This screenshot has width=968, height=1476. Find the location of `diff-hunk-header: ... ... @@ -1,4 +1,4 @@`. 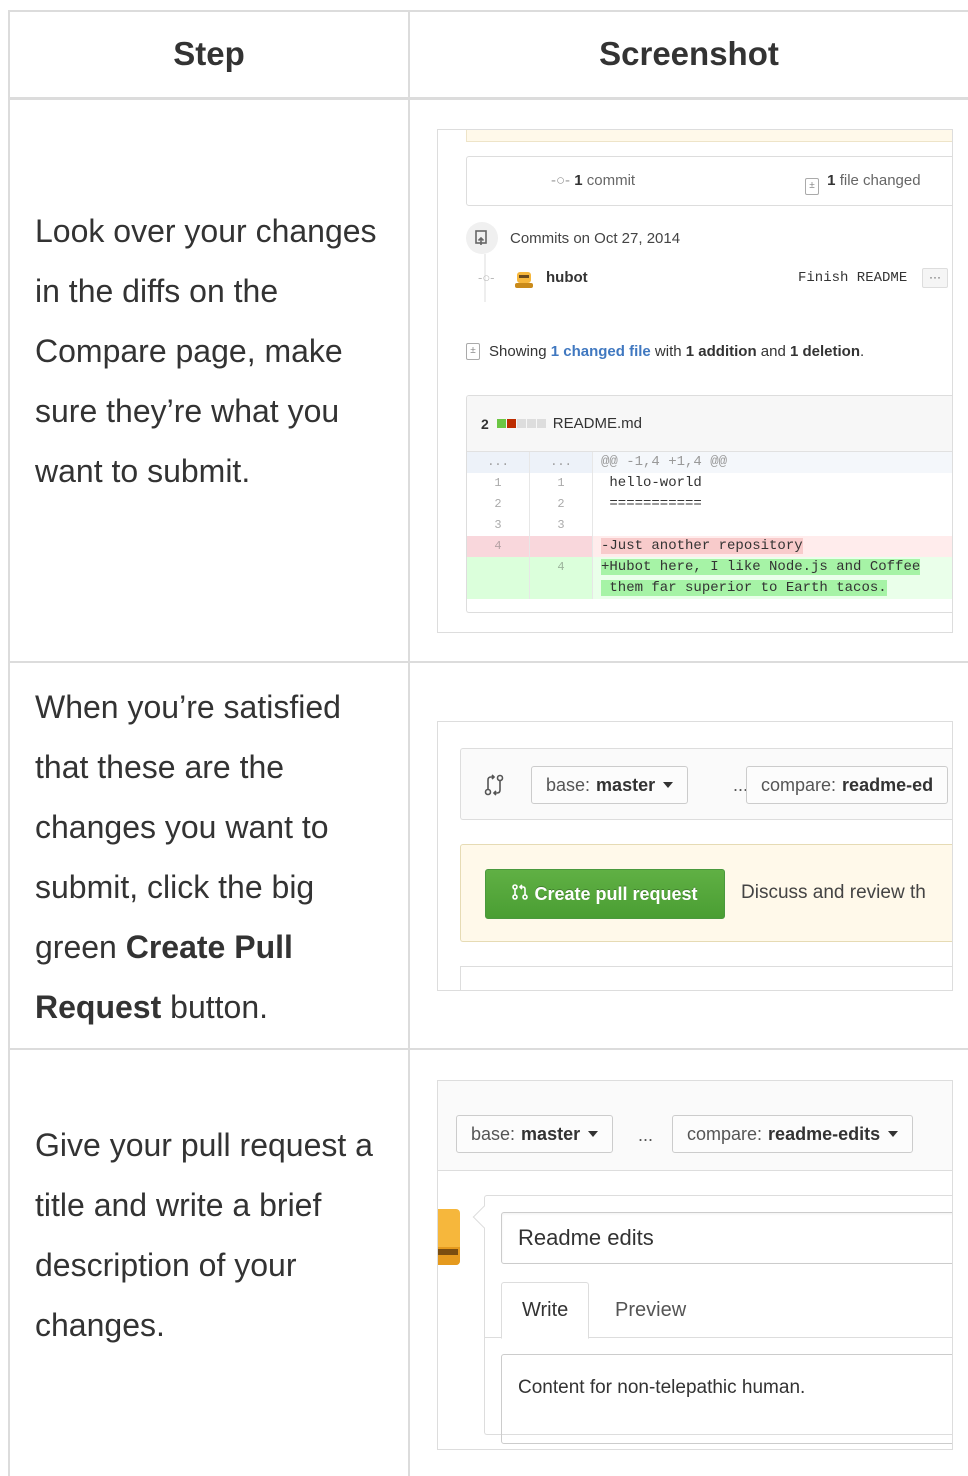

diff-hunk-header: ... ... @@ -1,4 +1,4 @@ is located at coordinates (709, 462).